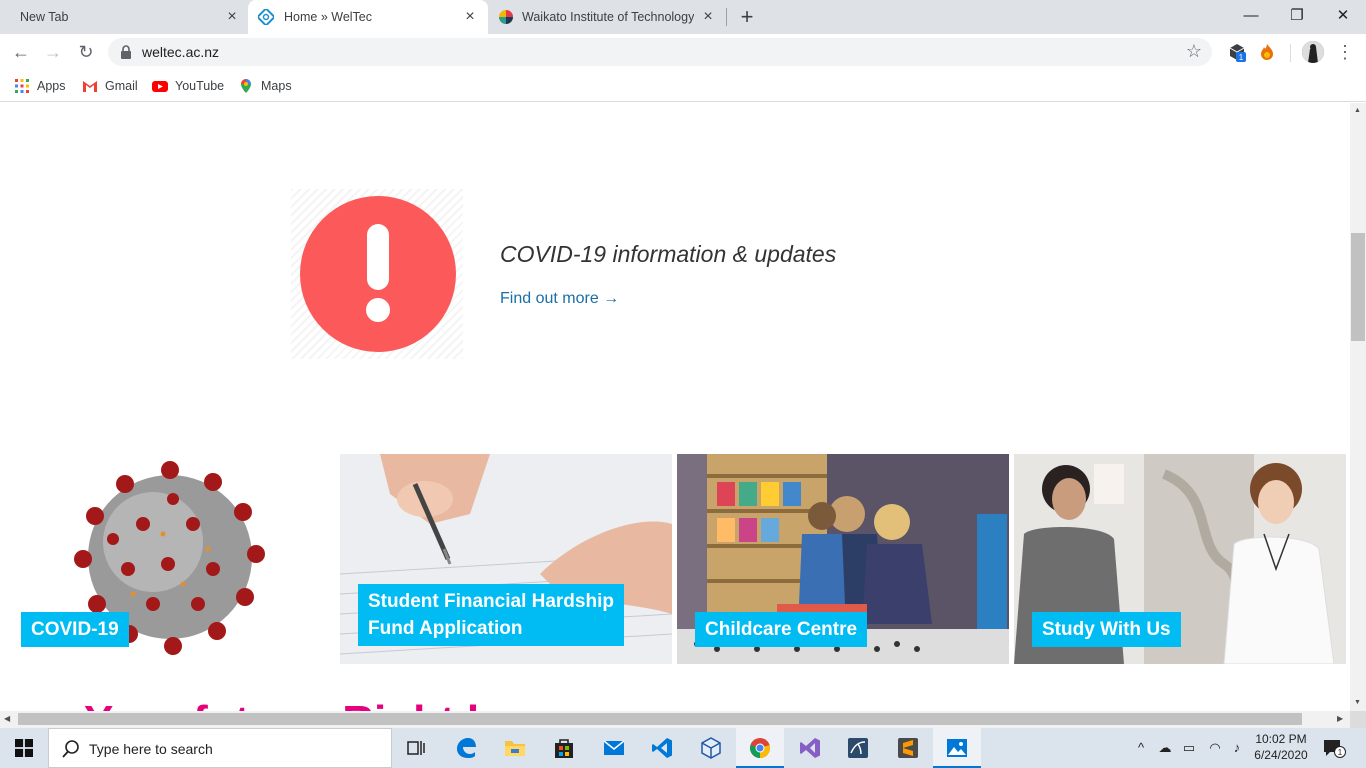  I want to click on restore-button: ❐, so click(1297, 16).